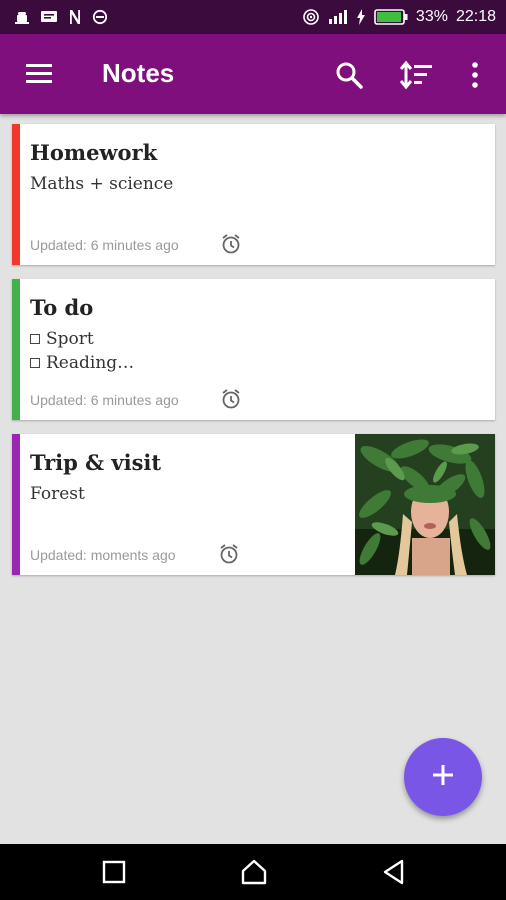 Image resolution: width=506 pixels, height=900 pixels. I want to click on note-updated: Updated: moments ago, so click(103, 555).